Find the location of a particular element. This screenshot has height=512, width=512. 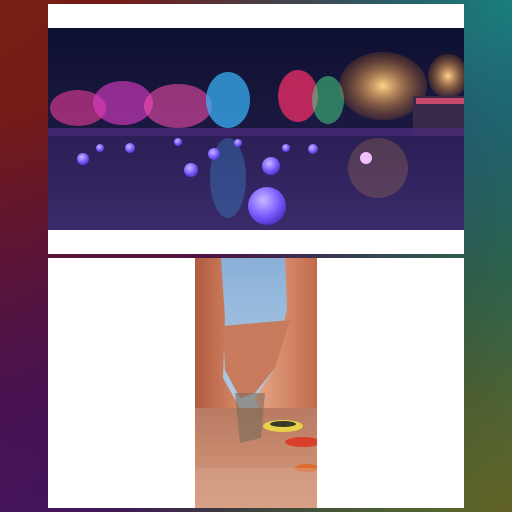

canyon-scene is located at coordinates (256, 383).